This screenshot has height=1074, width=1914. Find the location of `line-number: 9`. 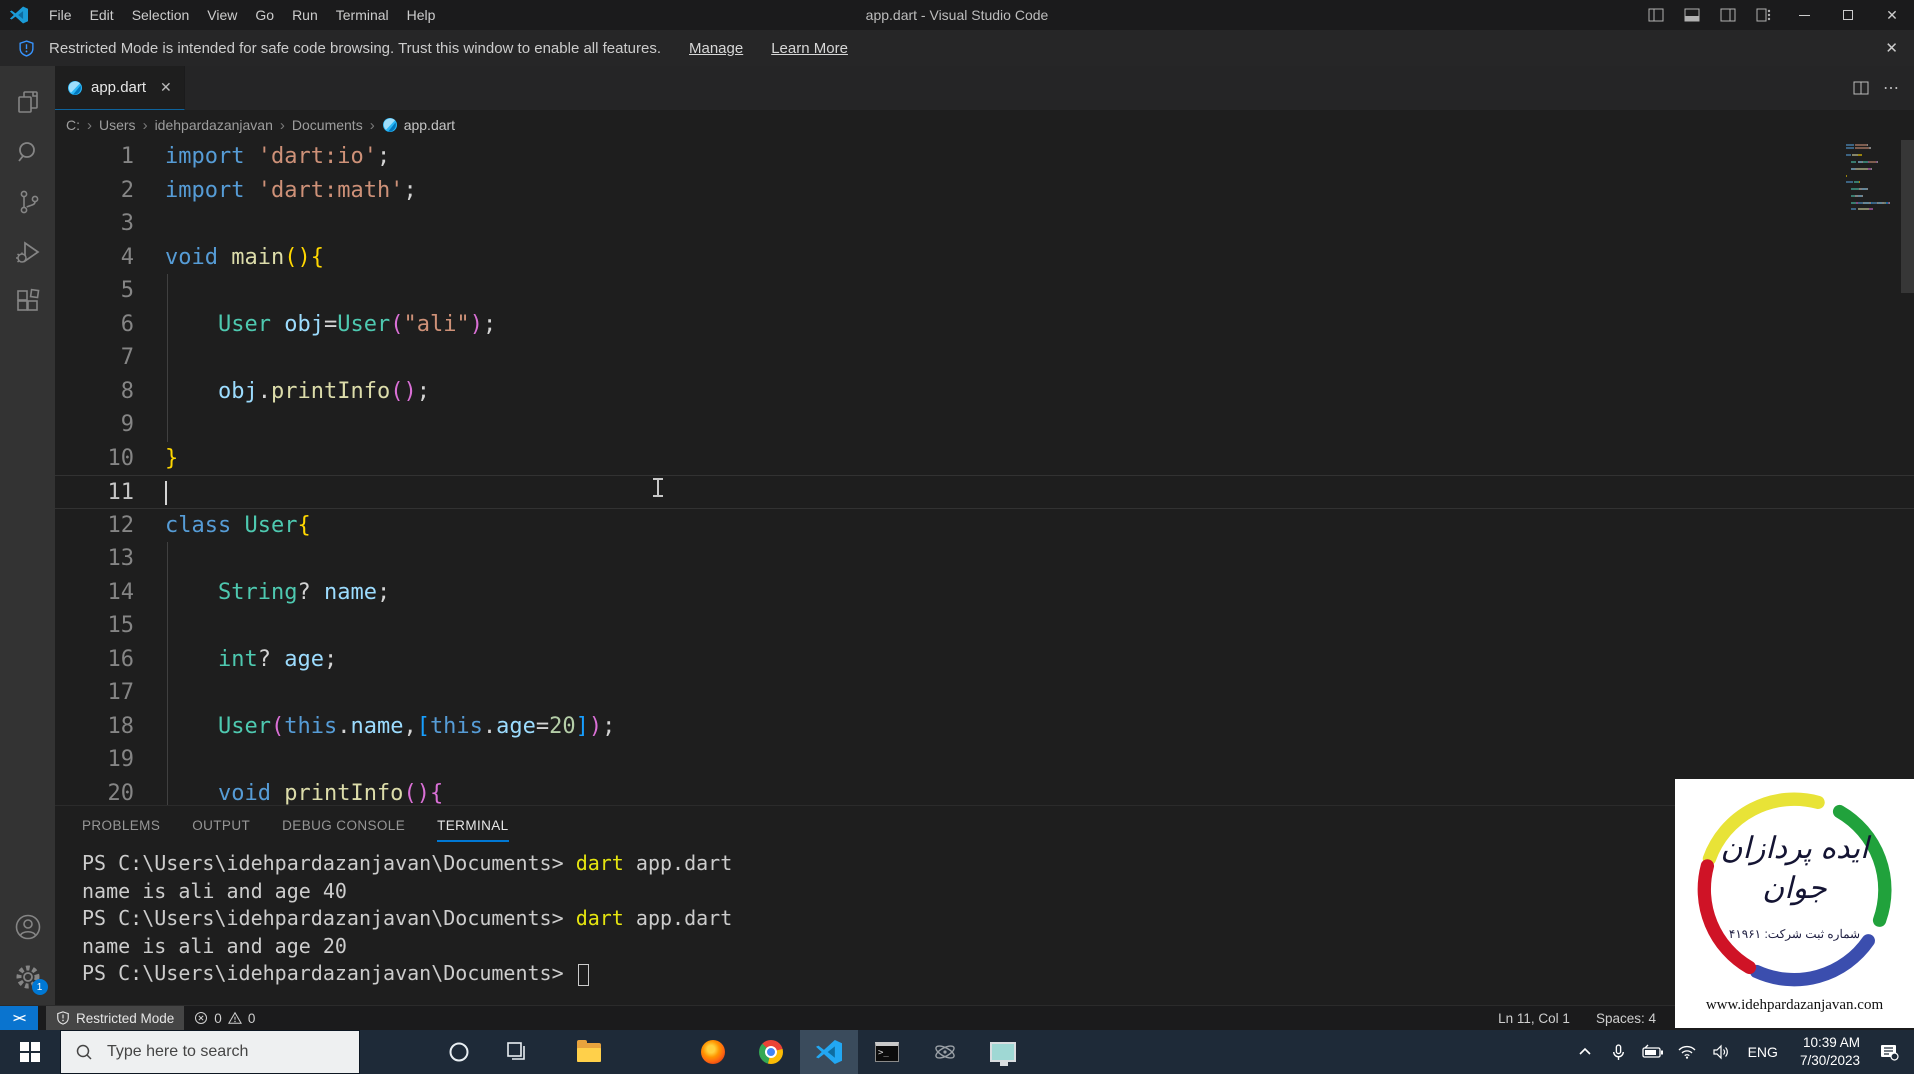

line-number: 9 is located at coordinates (127, 424).